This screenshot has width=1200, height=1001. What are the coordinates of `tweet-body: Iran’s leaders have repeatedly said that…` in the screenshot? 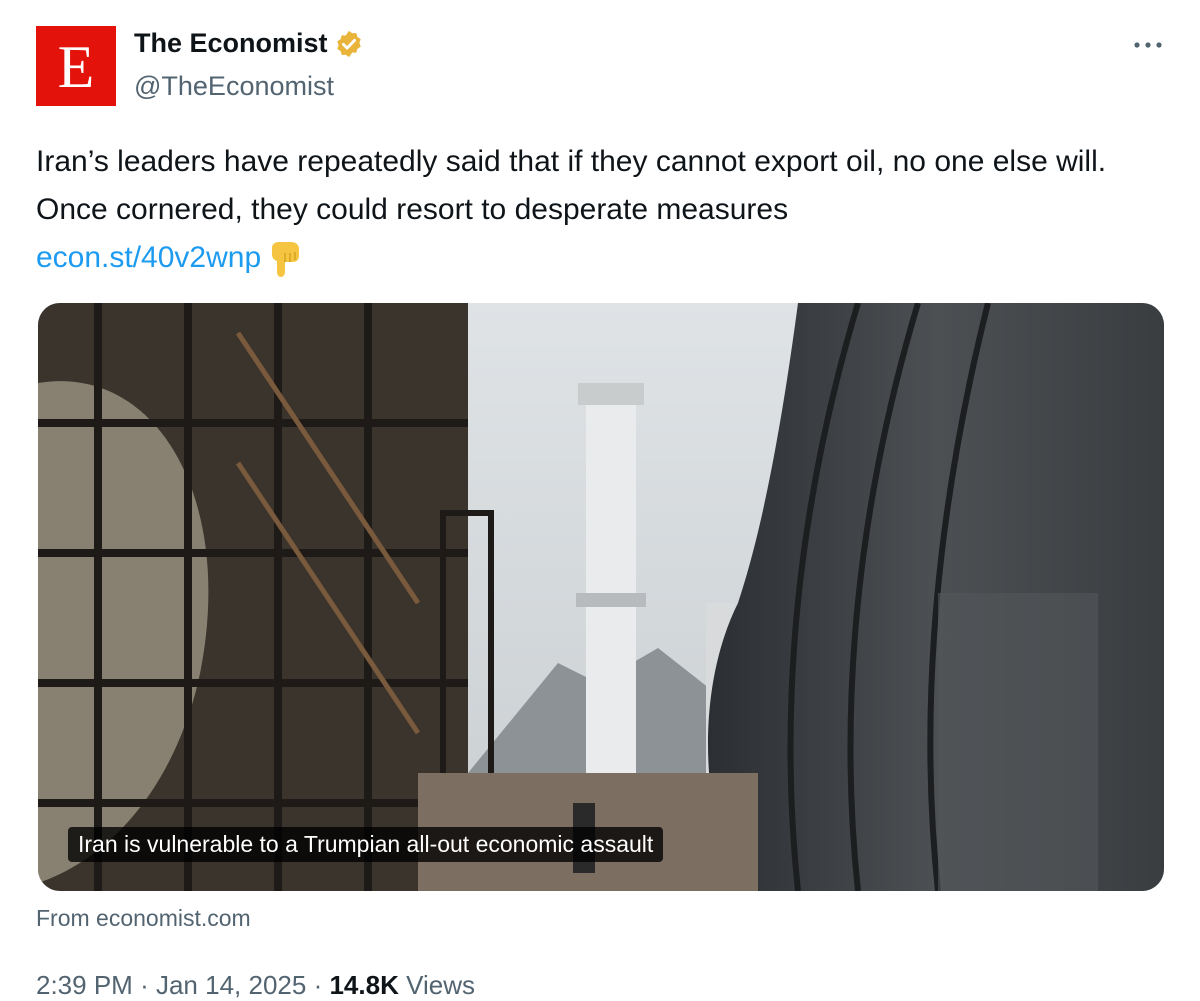 It's located at (571, 185).